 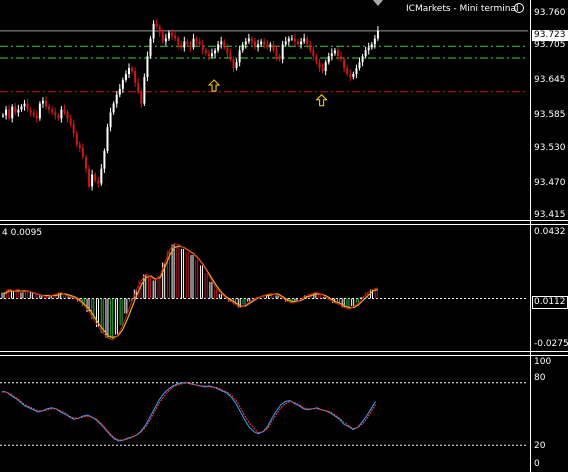 What do you see at coordinates (550, 148) in the screenshot?
I see `y-tick: 93.530` at bounding box center [550, 148].